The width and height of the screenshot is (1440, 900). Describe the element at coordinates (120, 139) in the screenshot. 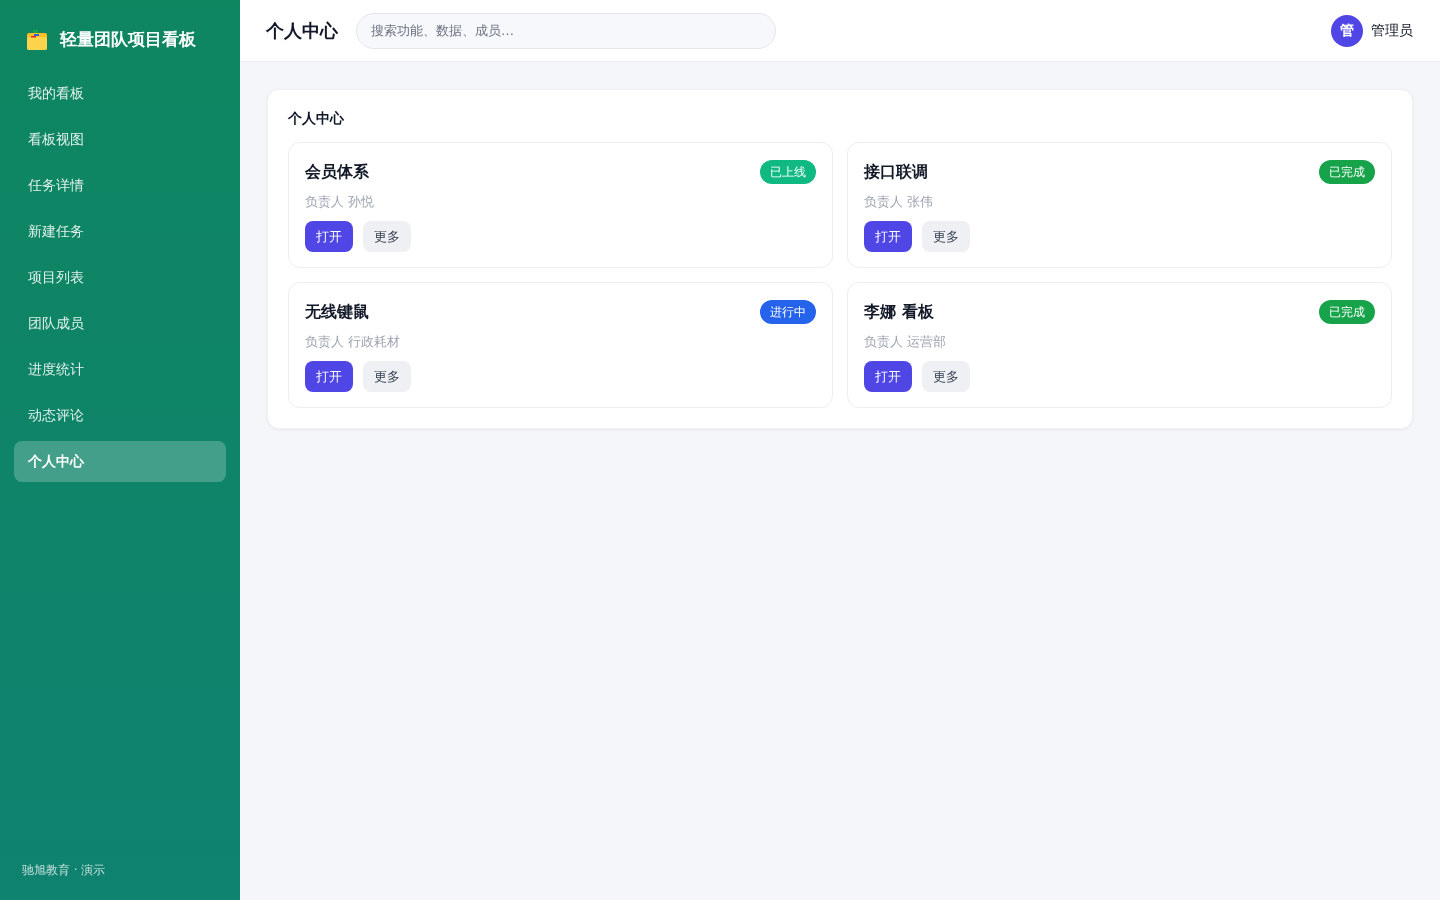

I see `sidebar-item: 看板视图` at that location.